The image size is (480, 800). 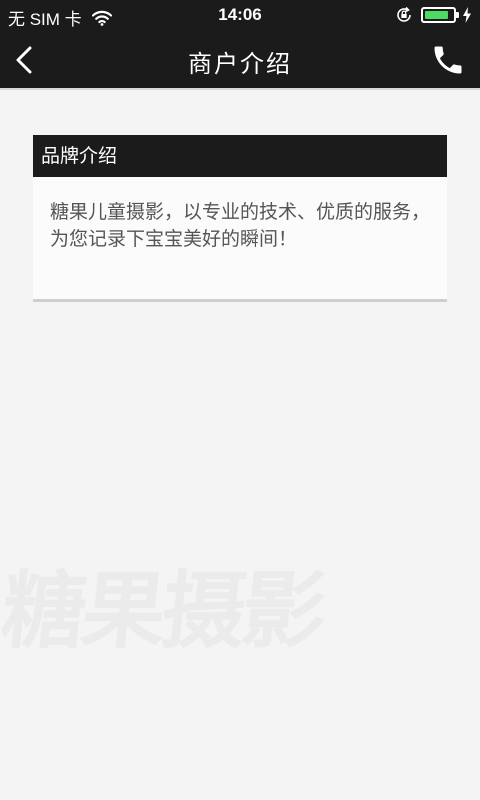 What do you see at coordinates (467, 15) in the screenshot?
I see `charging-icon` at bounding box center [467, 15].